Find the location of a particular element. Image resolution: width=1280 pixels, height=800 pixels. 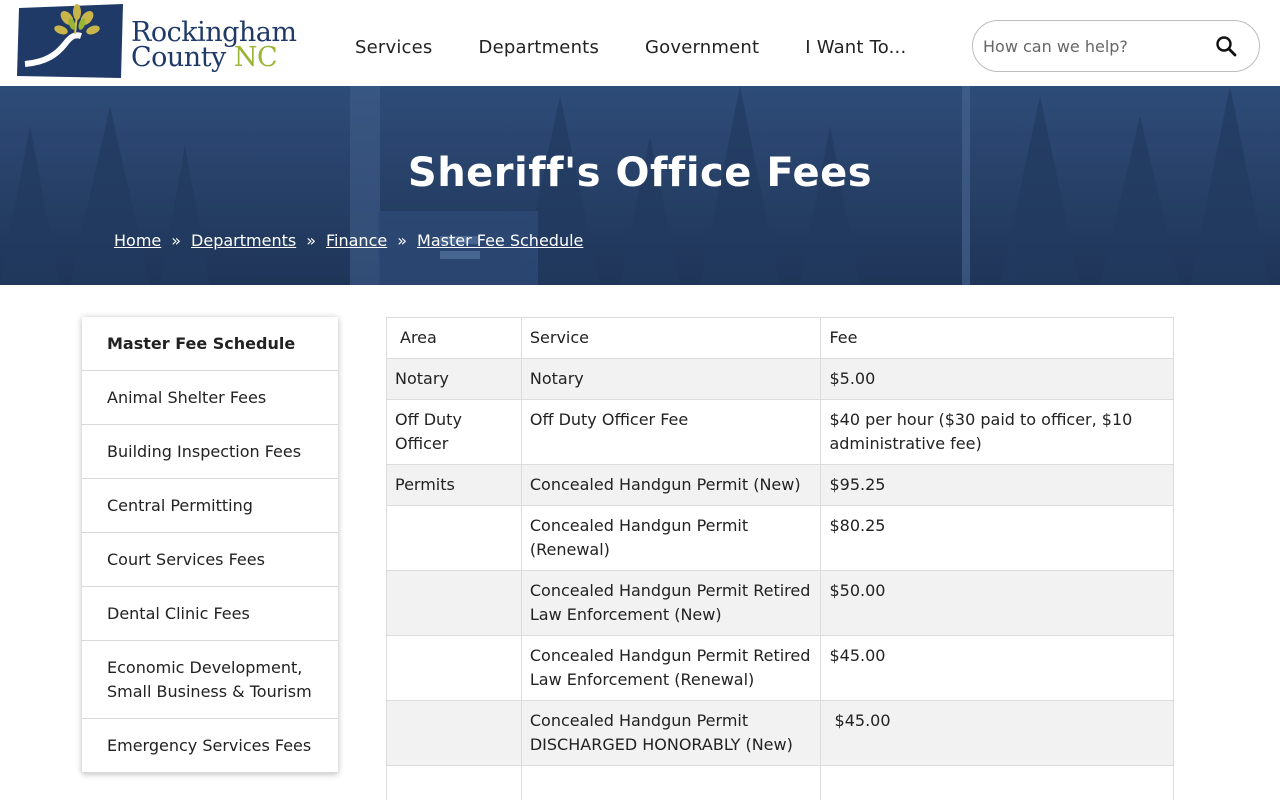

cell-fee: $5.00 is located at coordinates (997, 379).